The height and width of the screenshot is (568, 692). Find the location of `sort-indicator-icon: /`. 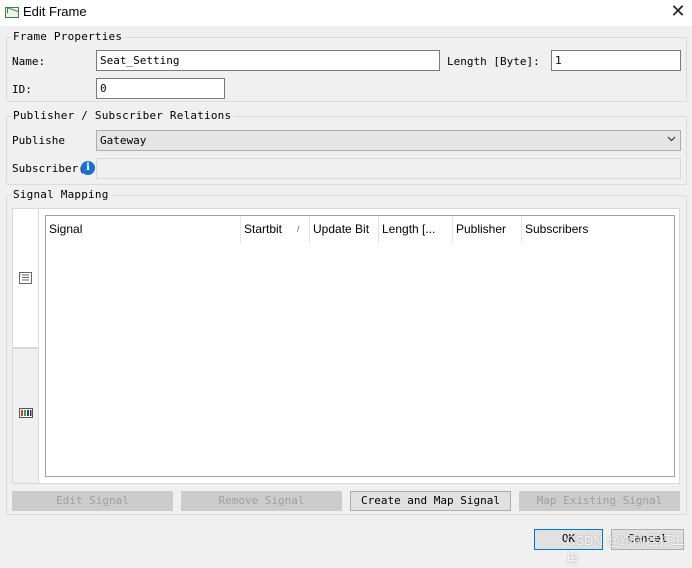

sort-indicator-icon: / is located at coordinates (298, 229).